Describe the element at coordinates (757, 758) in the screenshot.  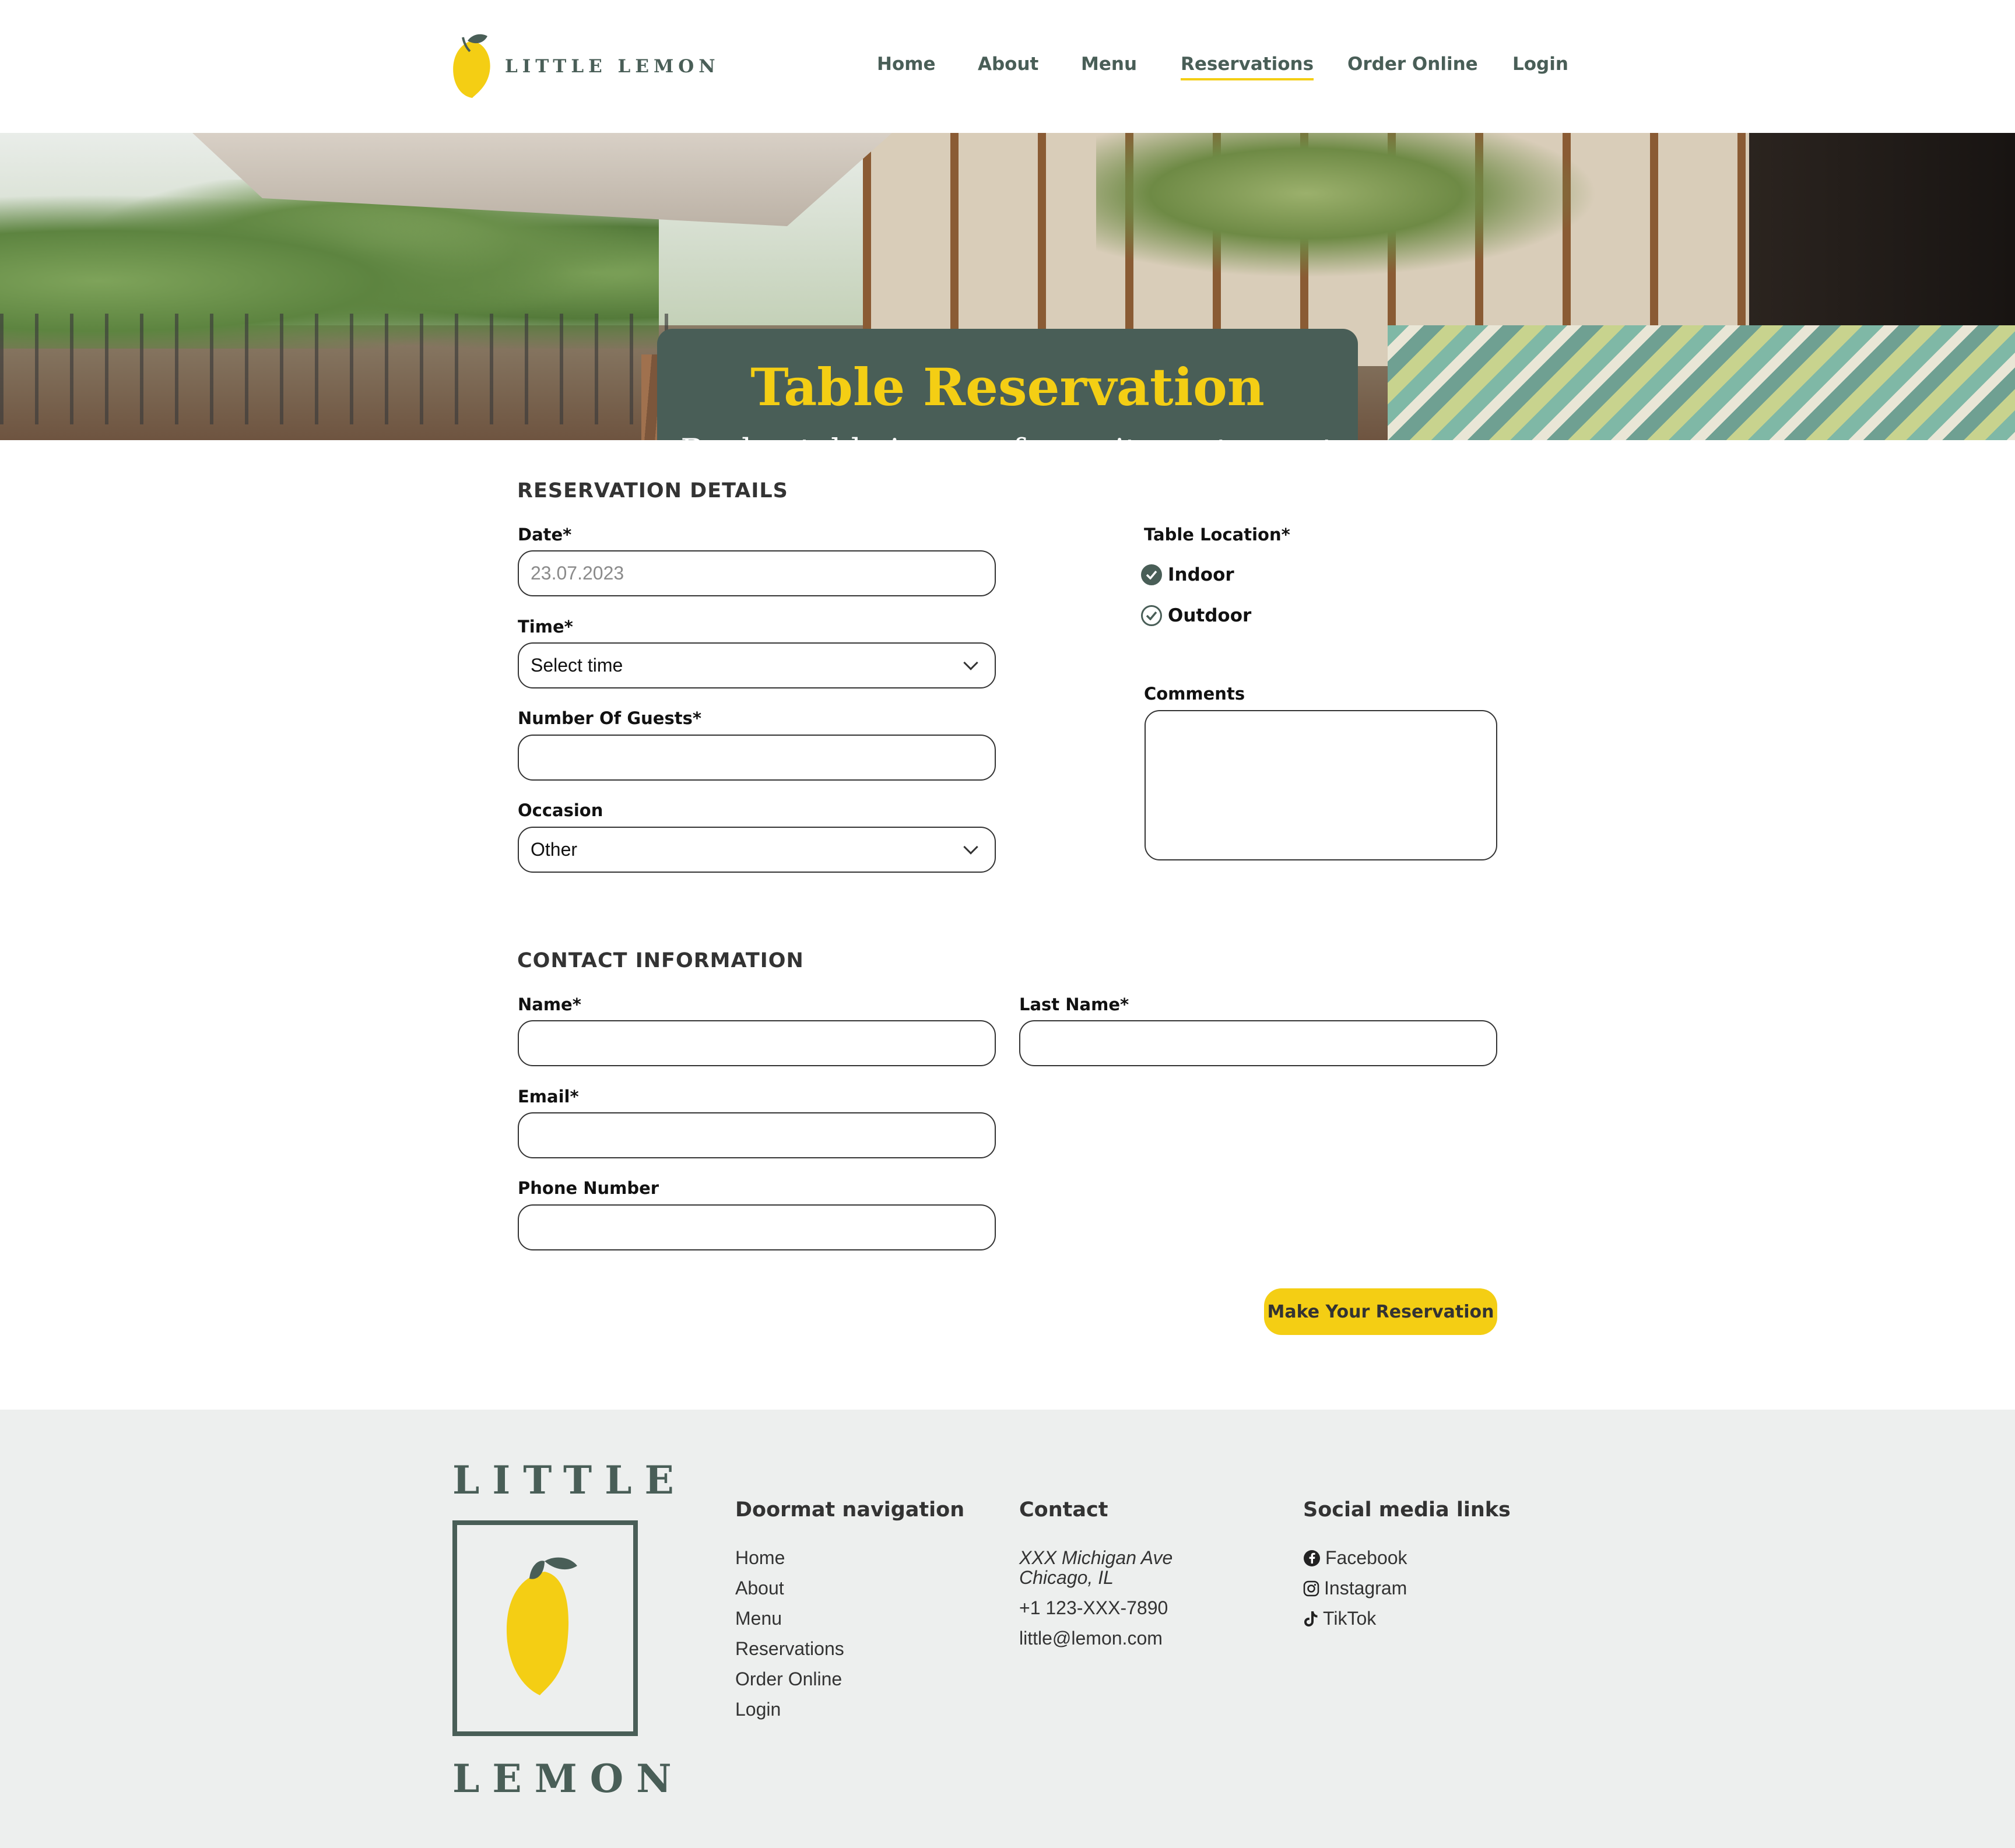
I see `guests-input` at that location.